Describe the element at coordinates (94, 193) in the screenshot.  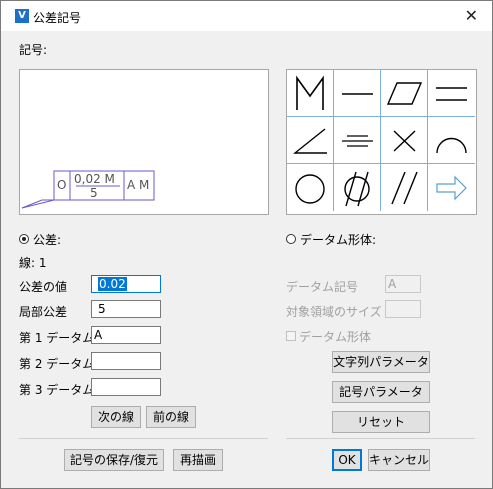
I see `preview-frame-bottom: 5` at that location.